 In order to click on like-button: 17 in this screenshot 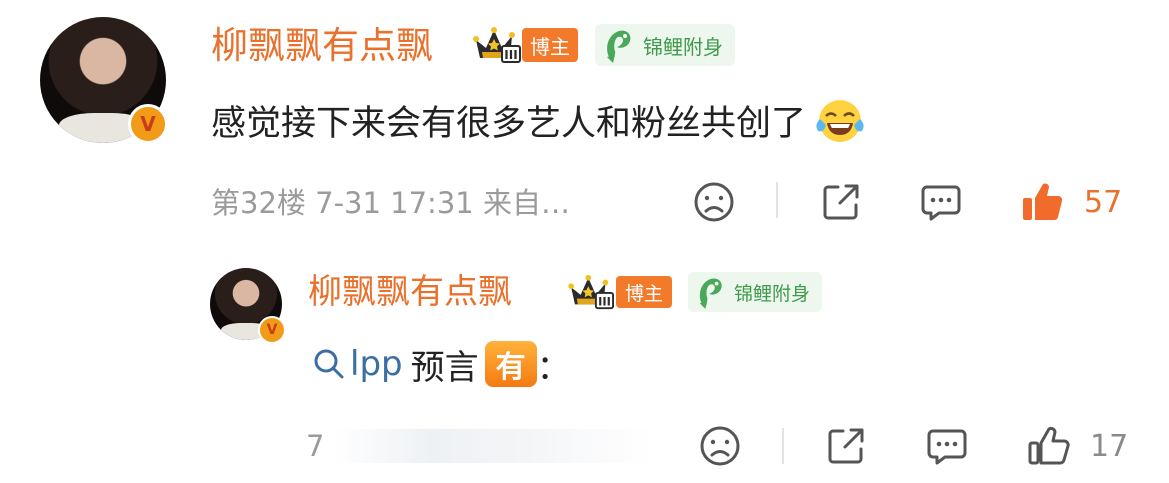, I will do `click(1077, 446)`.